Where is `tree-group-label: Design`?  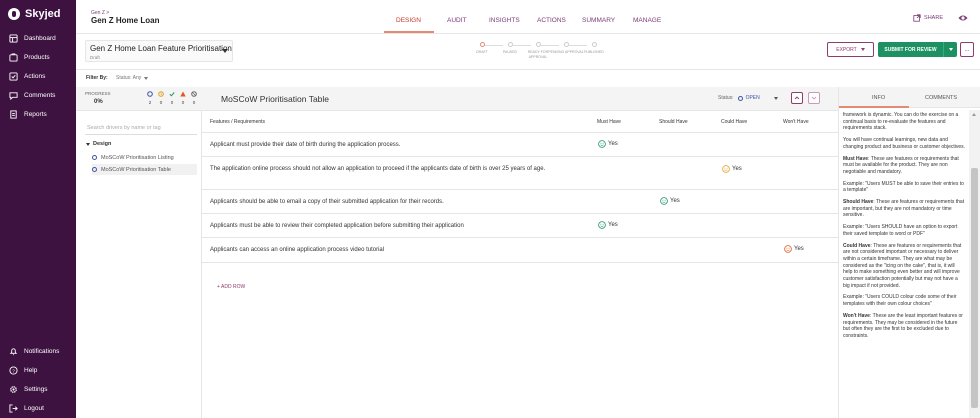
tree-group-label: Design is located at coordinates (102, 144).